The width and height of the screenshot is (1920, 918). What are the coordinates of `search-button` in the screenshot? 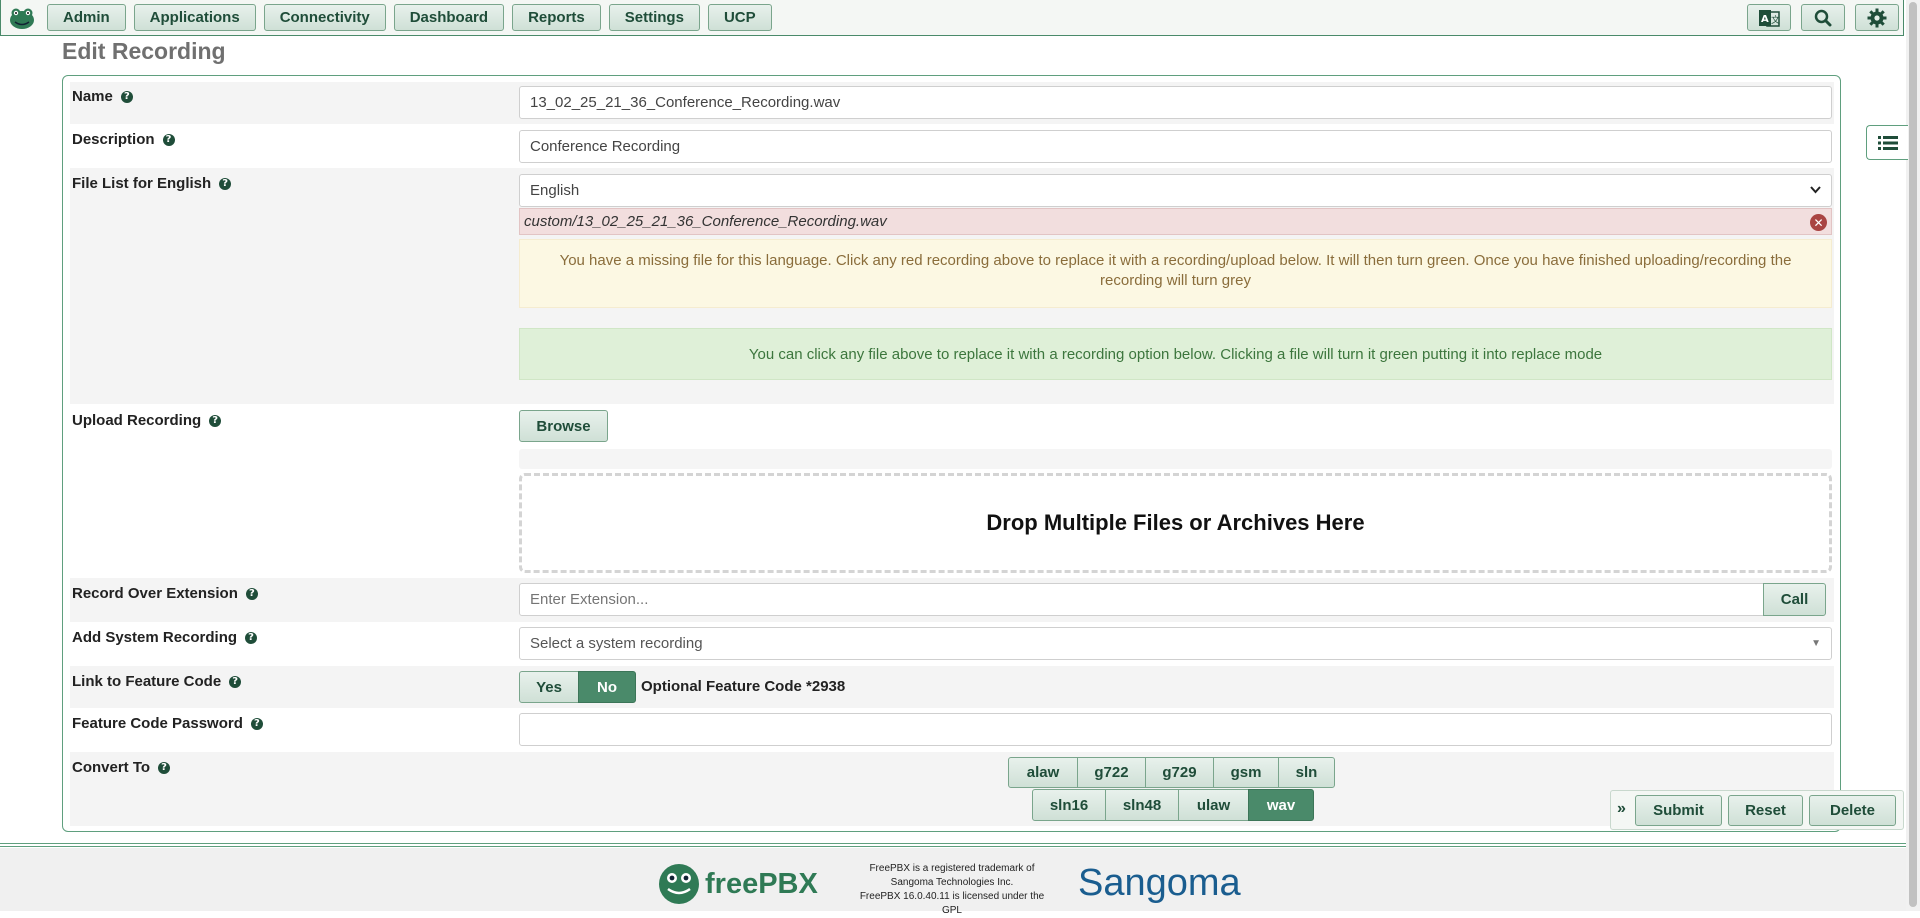 It's located at (1823, 17).